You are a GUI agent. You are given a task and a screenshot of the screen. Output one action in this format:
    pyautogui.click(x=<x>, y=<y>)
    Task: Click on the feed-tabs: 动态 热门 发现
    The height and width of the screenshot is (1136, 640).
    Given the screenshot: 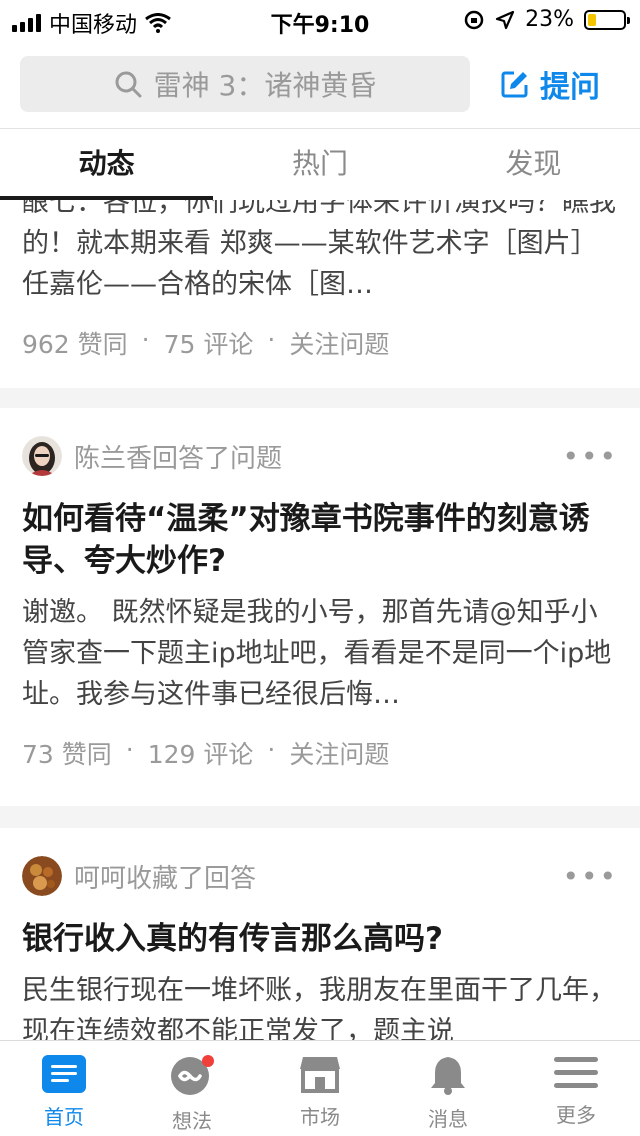 What is the action you would take?
    pyautogui.click(x=320, y=164)
    